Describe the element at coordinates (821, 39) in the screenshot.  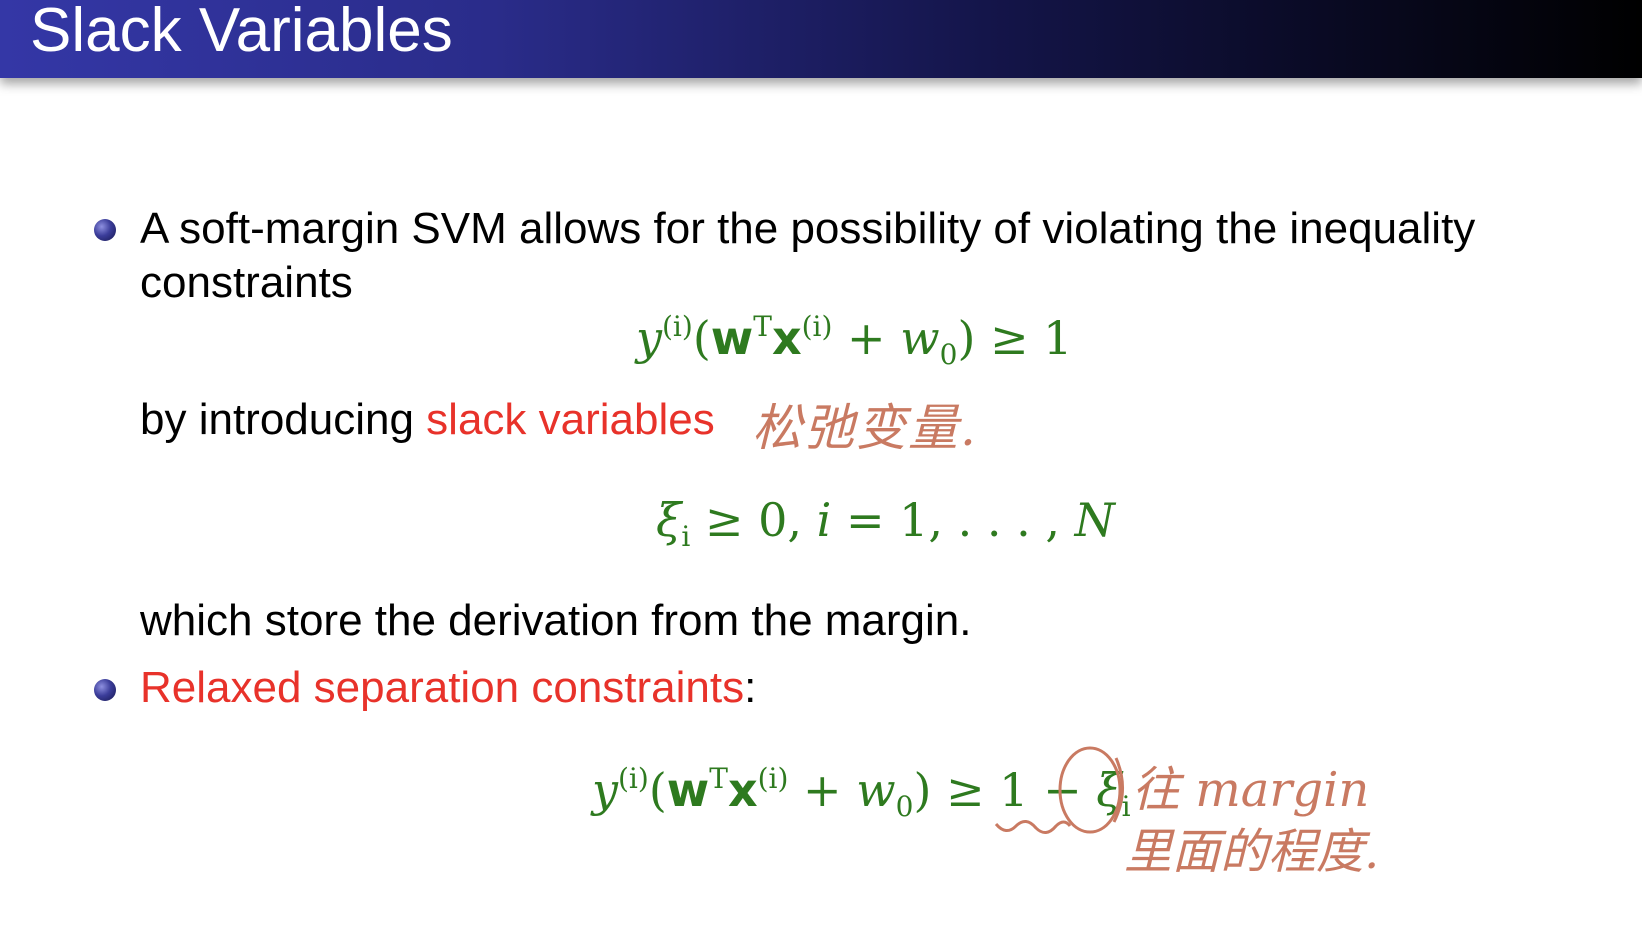
I see `title-bar: Slack Variables` at that location.